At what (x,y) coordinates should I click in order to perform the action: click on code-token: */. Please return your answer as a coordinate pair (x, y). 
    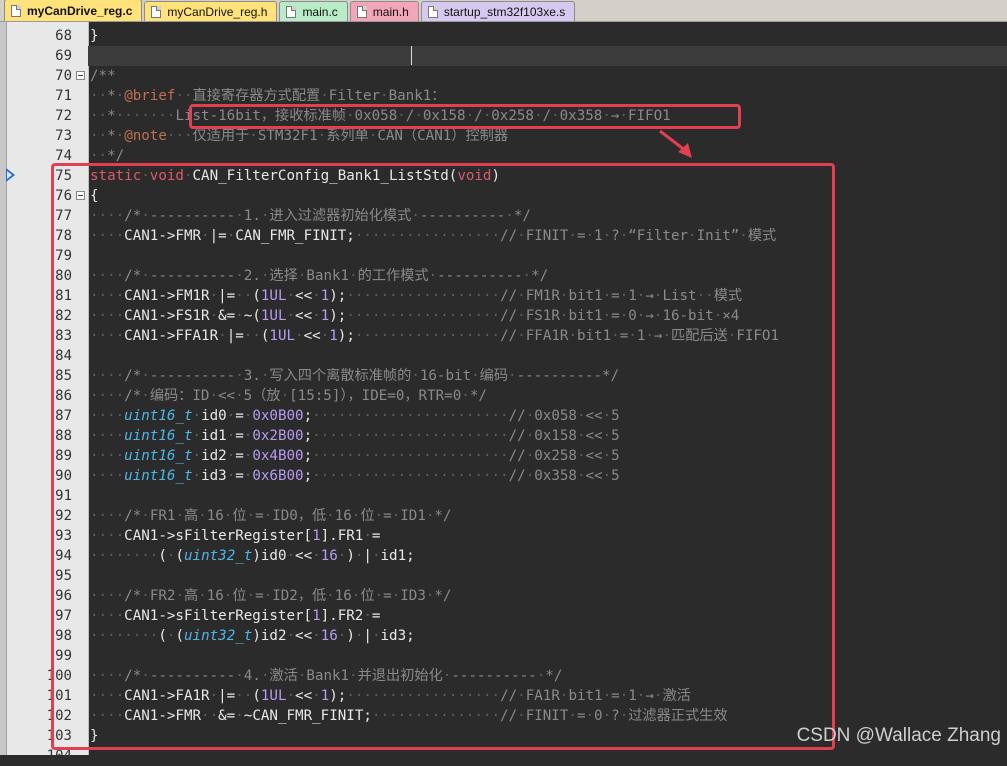
    Looking at the image, I should click on (116, 156).